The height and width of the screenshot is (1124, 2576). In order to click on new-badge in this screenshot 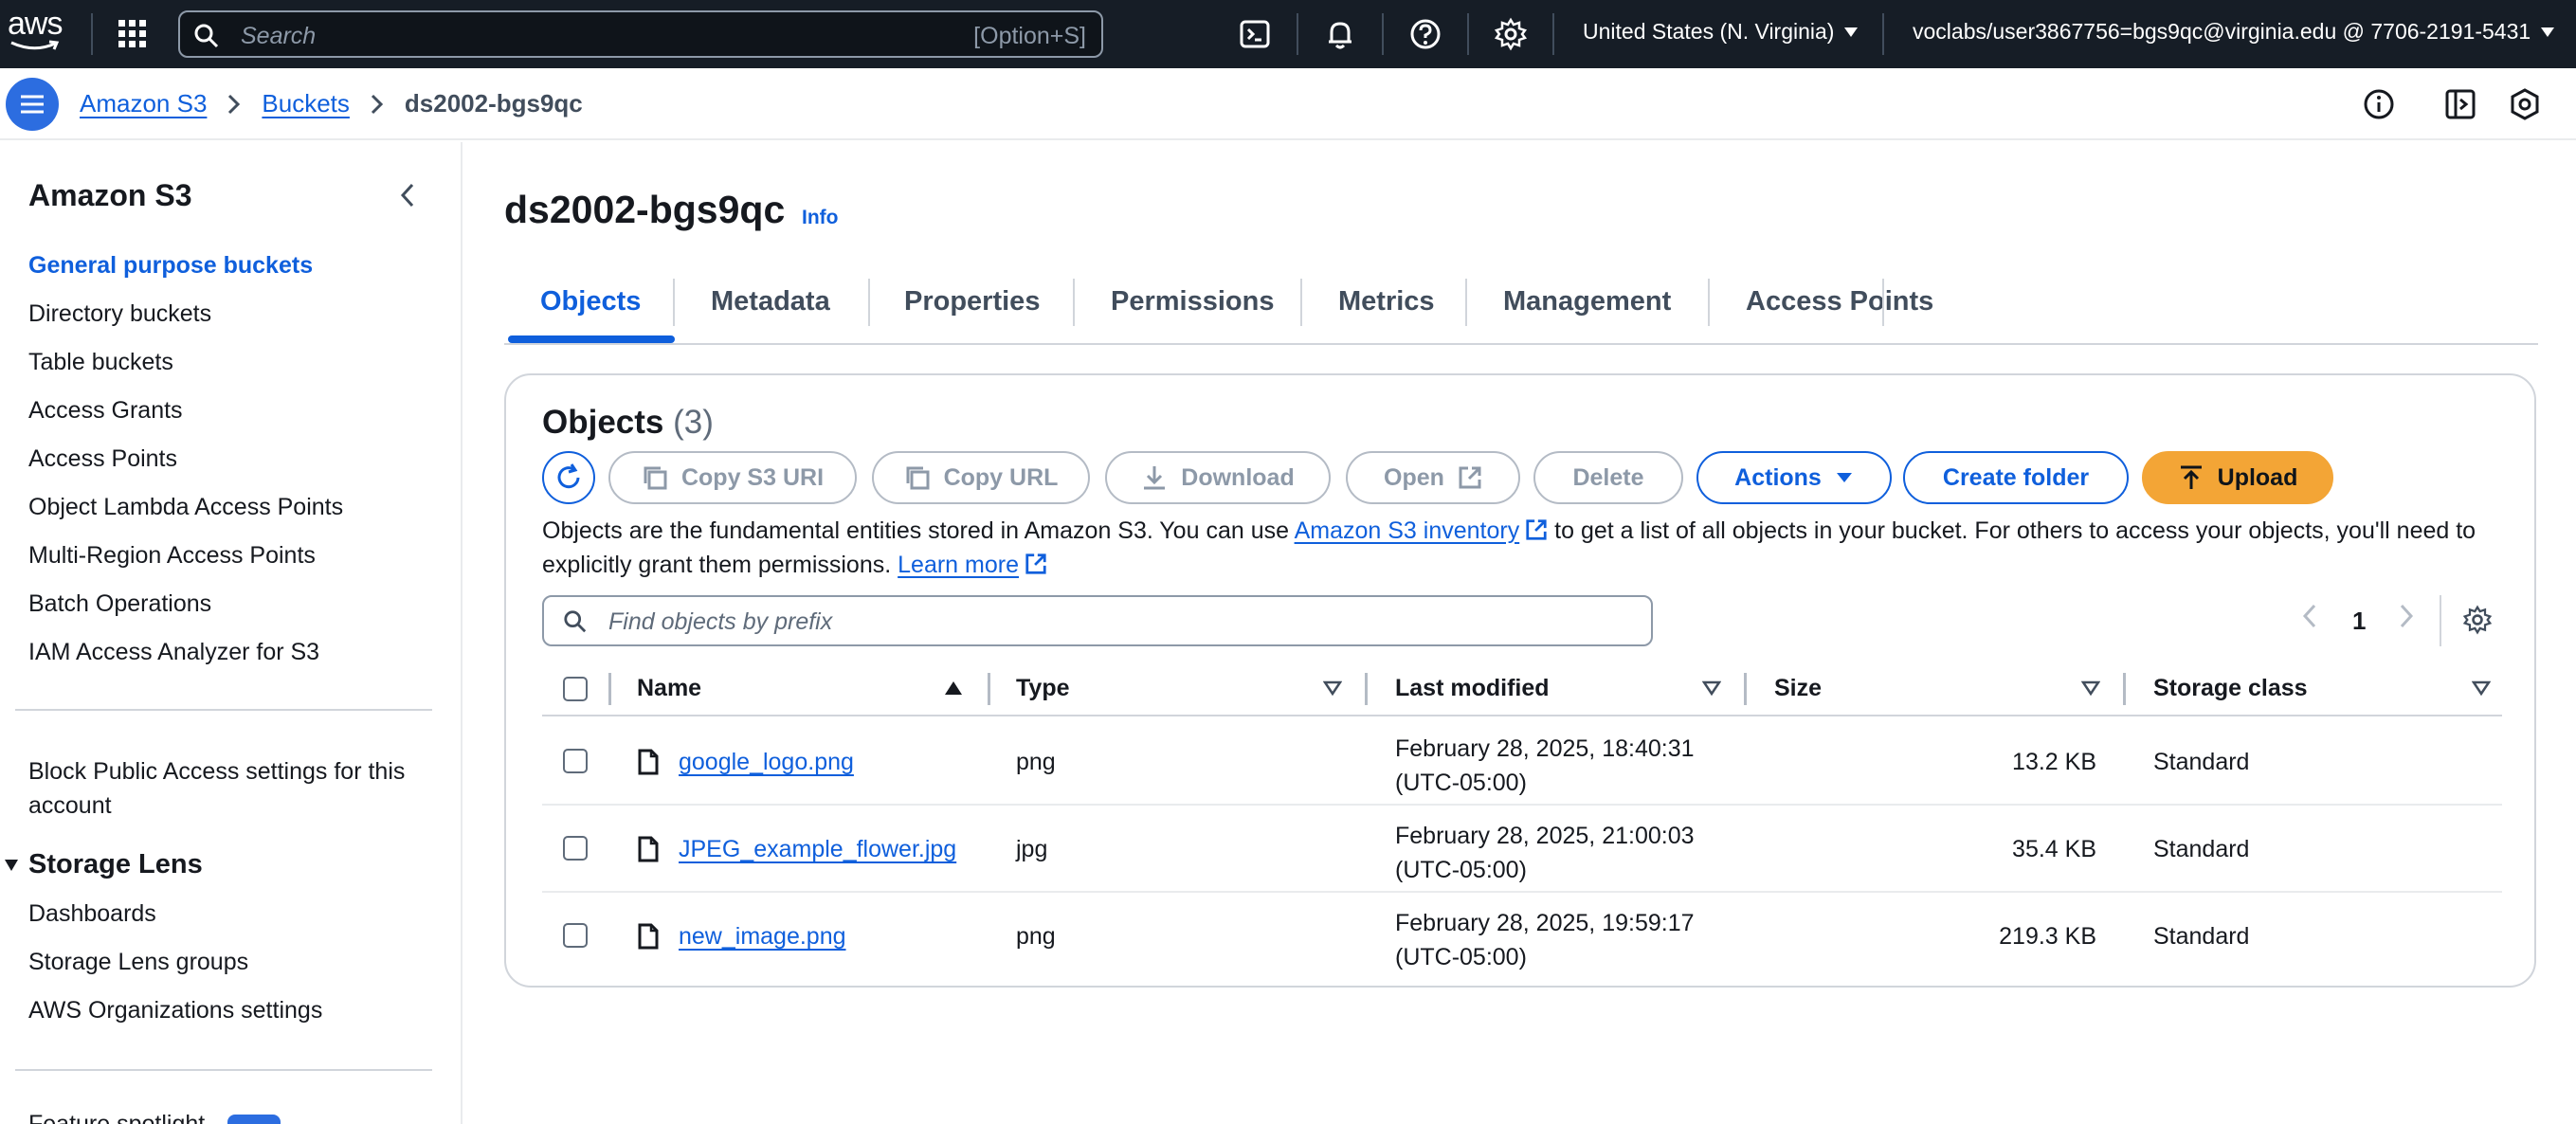, I will do `click(254, 1119)`.